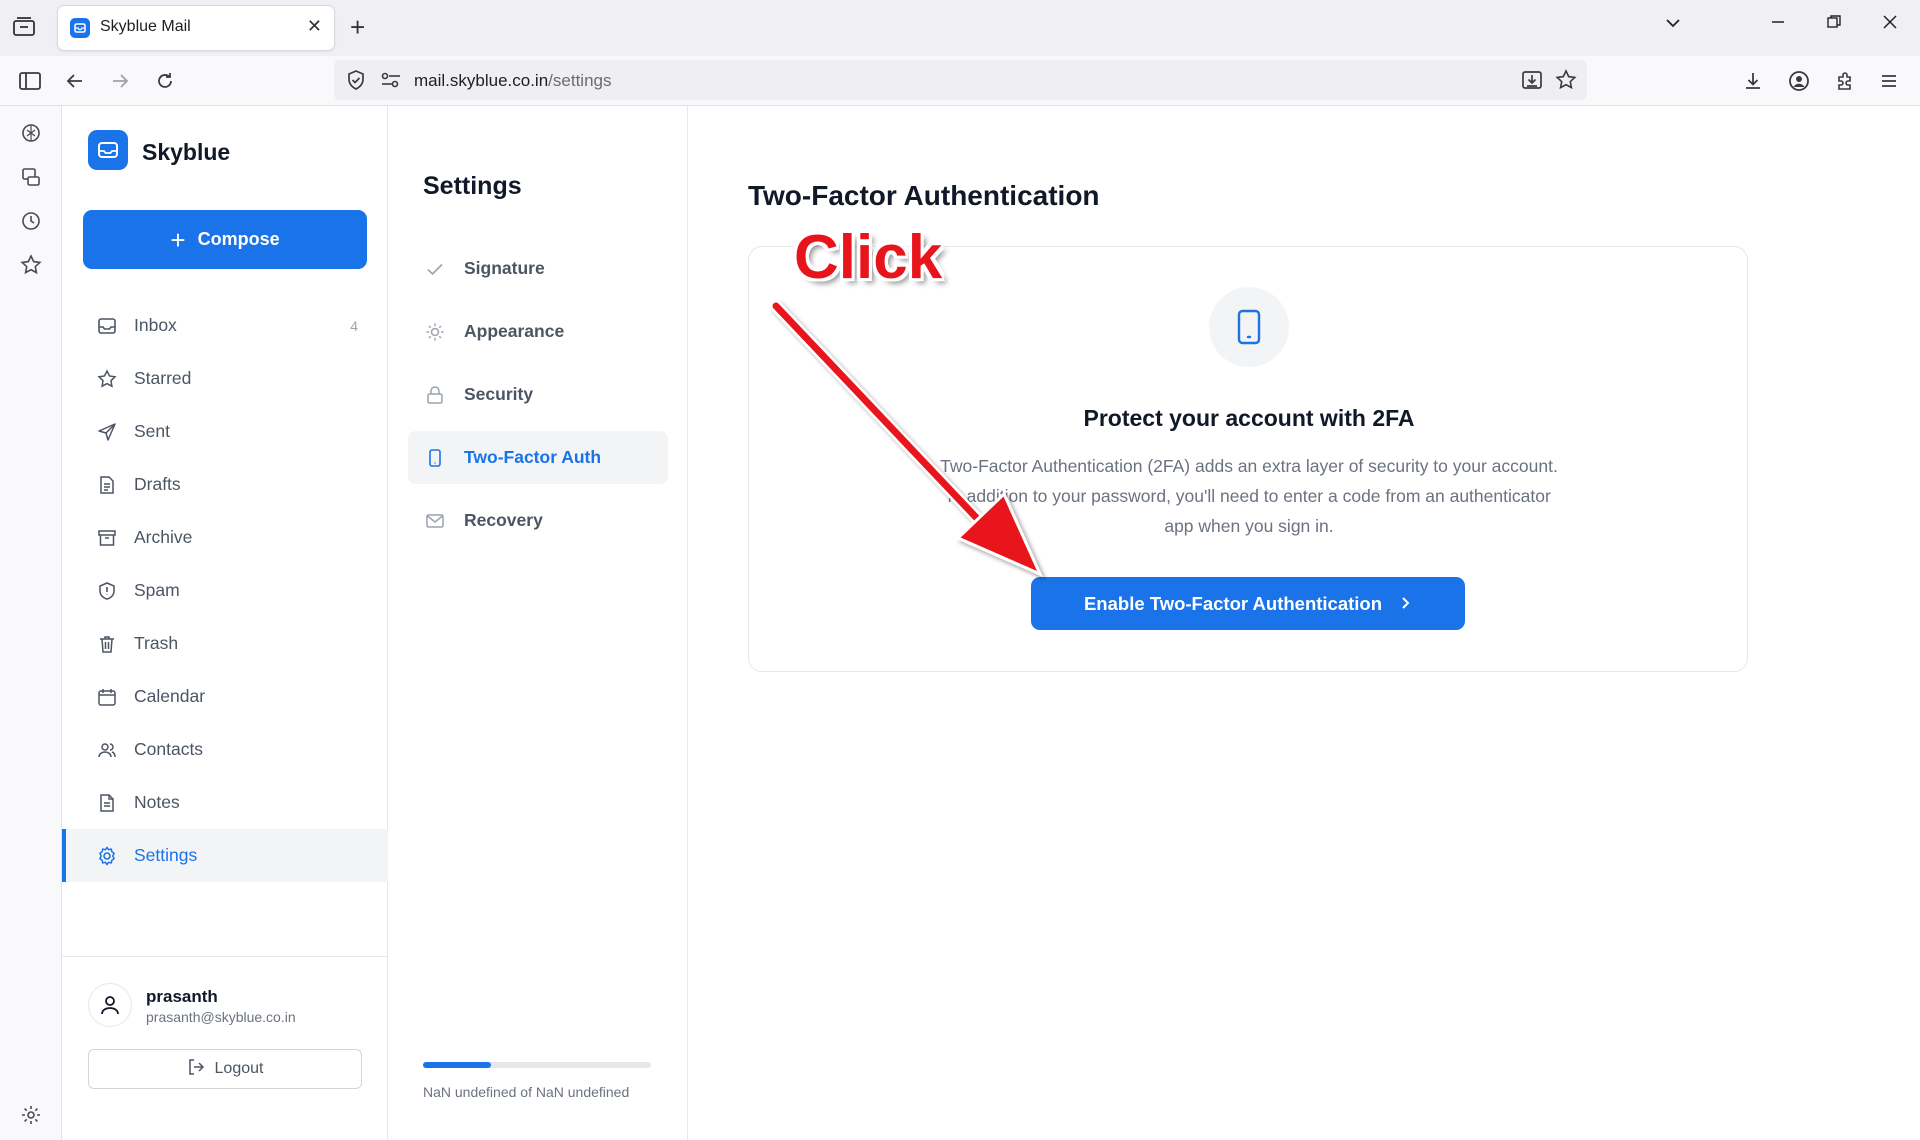  What do you see at coordinates (25, 28) in the screenshot?
I see `tab-list-icon` at bounding box center [25, 28].